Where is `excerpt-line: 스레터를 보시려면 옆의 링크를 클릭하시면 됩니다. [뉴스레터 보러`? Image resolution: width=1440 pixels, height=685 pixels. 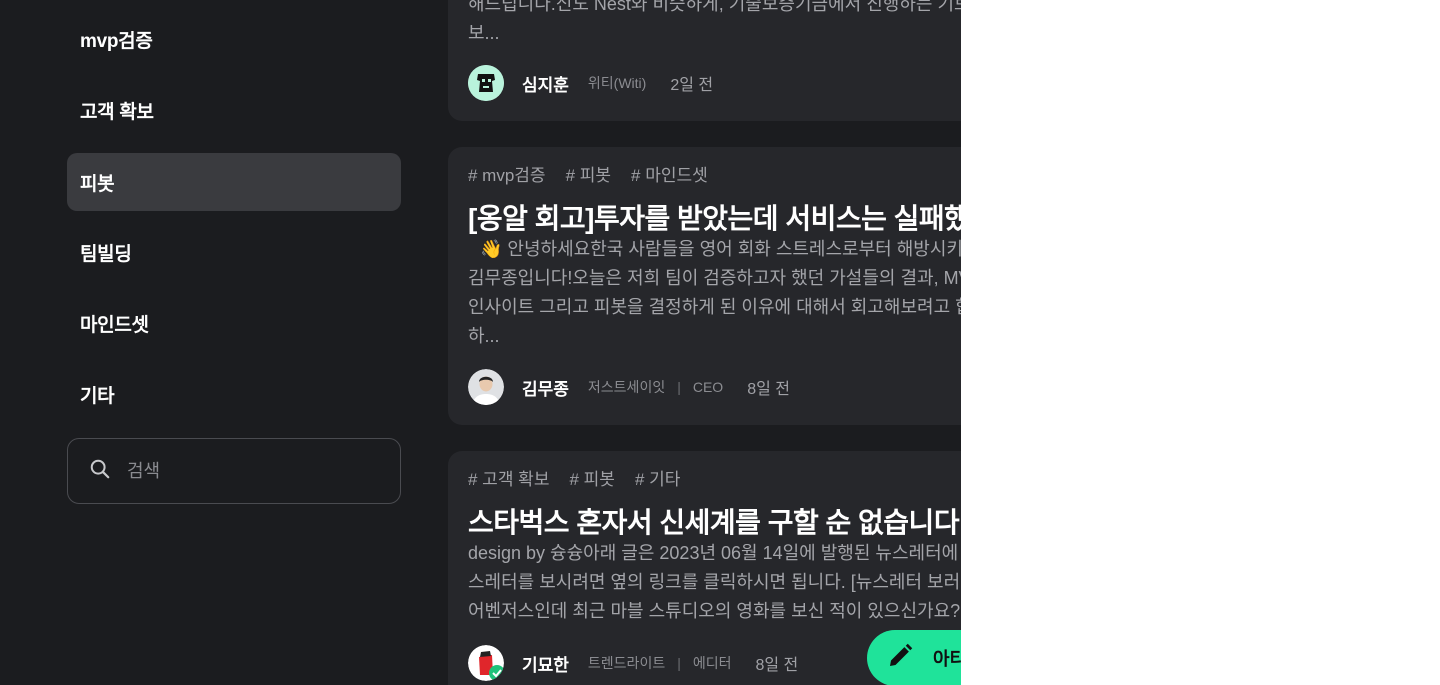
excerpt-line: 스레터를 보시려면 옆의 링크를 클릭하시면 됩니다. [뉴스레터 보러 is located at coordinates (714, 582).